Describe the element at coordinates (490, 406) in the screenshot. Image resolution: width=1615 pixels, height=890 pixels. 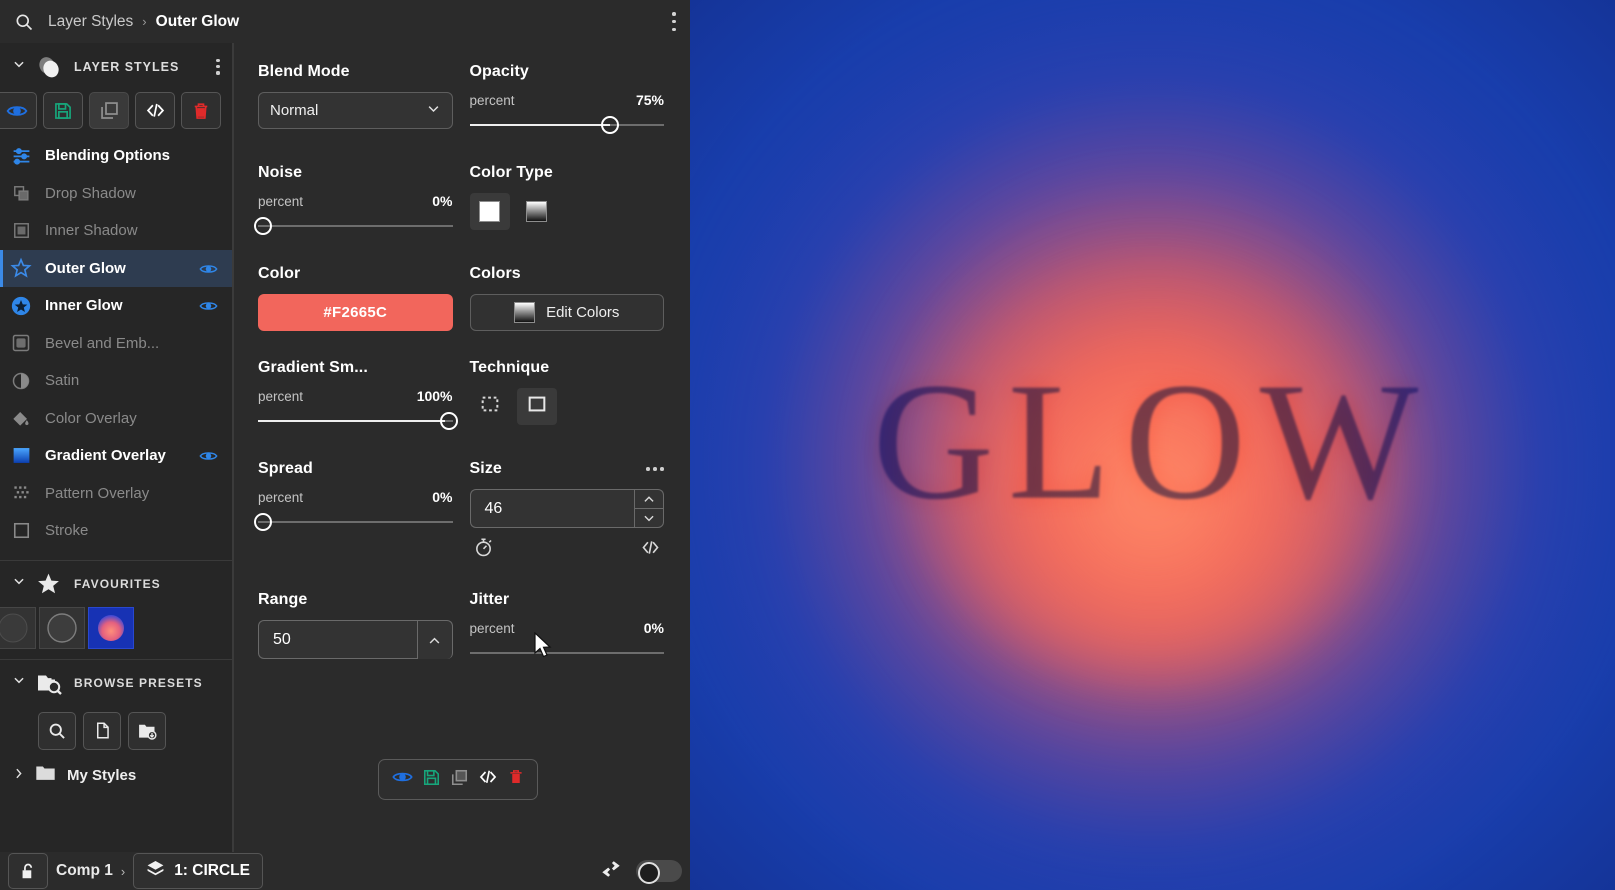
I see `technique-softer-button` at that location.